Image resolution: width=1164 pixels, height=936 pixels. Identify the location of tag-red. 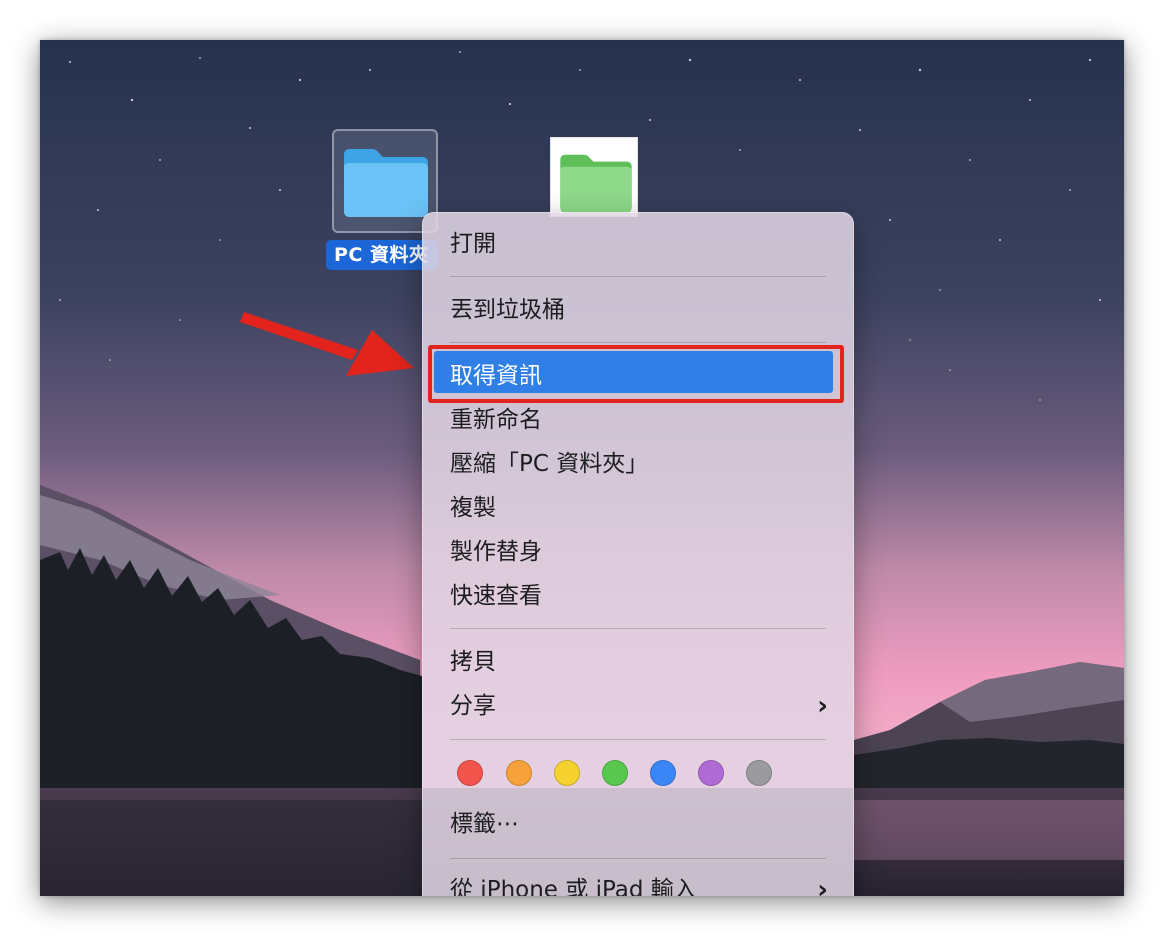
(470, 773).